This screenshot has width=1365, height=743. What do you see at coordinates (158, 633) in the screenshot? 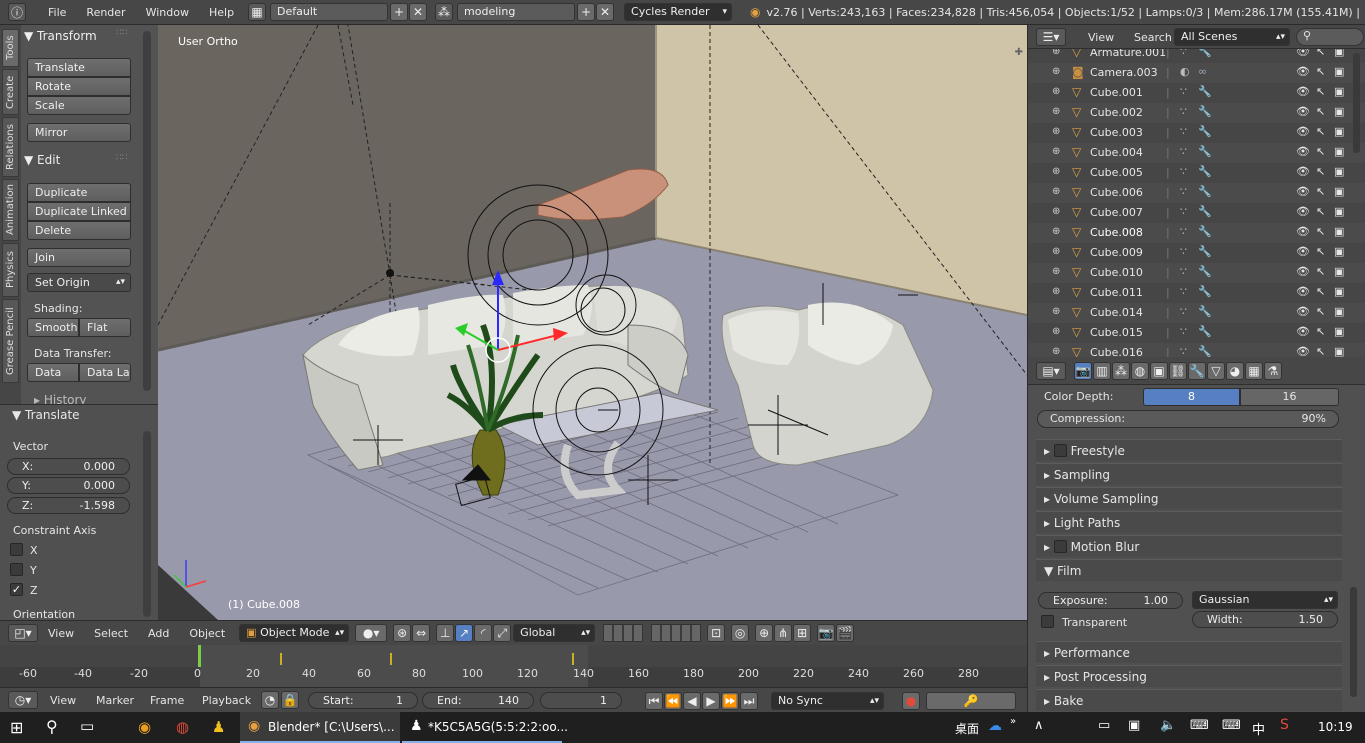
I see `menu-add: Add` at bounding box center [158, 633].